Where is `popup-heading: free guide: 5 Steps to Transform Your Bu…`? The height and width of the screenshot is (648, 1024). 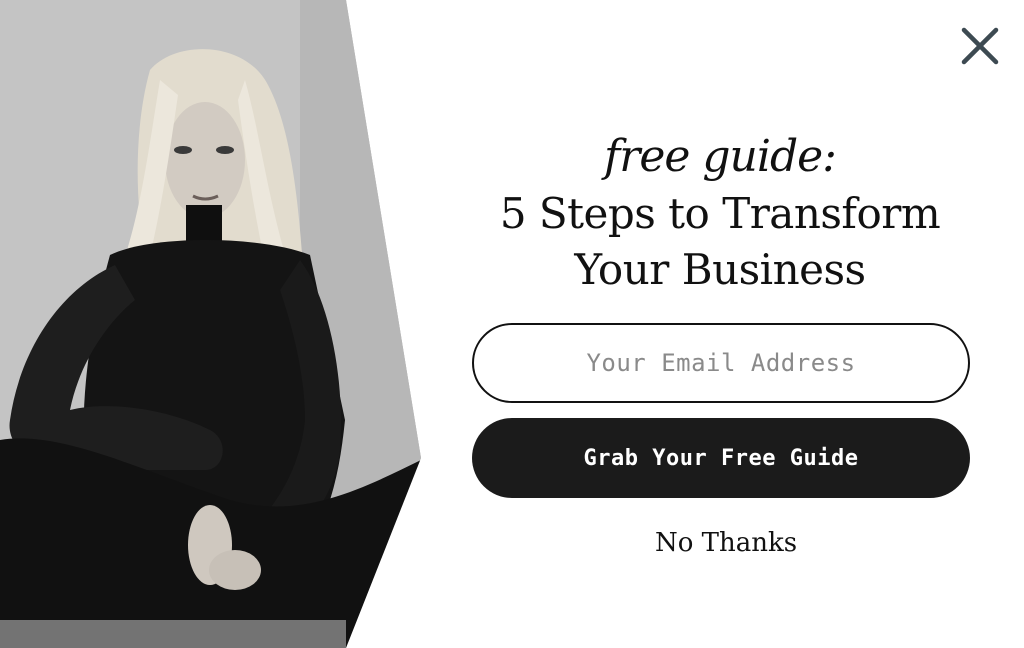
popup-heading: free guide: 5 Steps to Transform Your Bu… is located at coordinates (720, 213).